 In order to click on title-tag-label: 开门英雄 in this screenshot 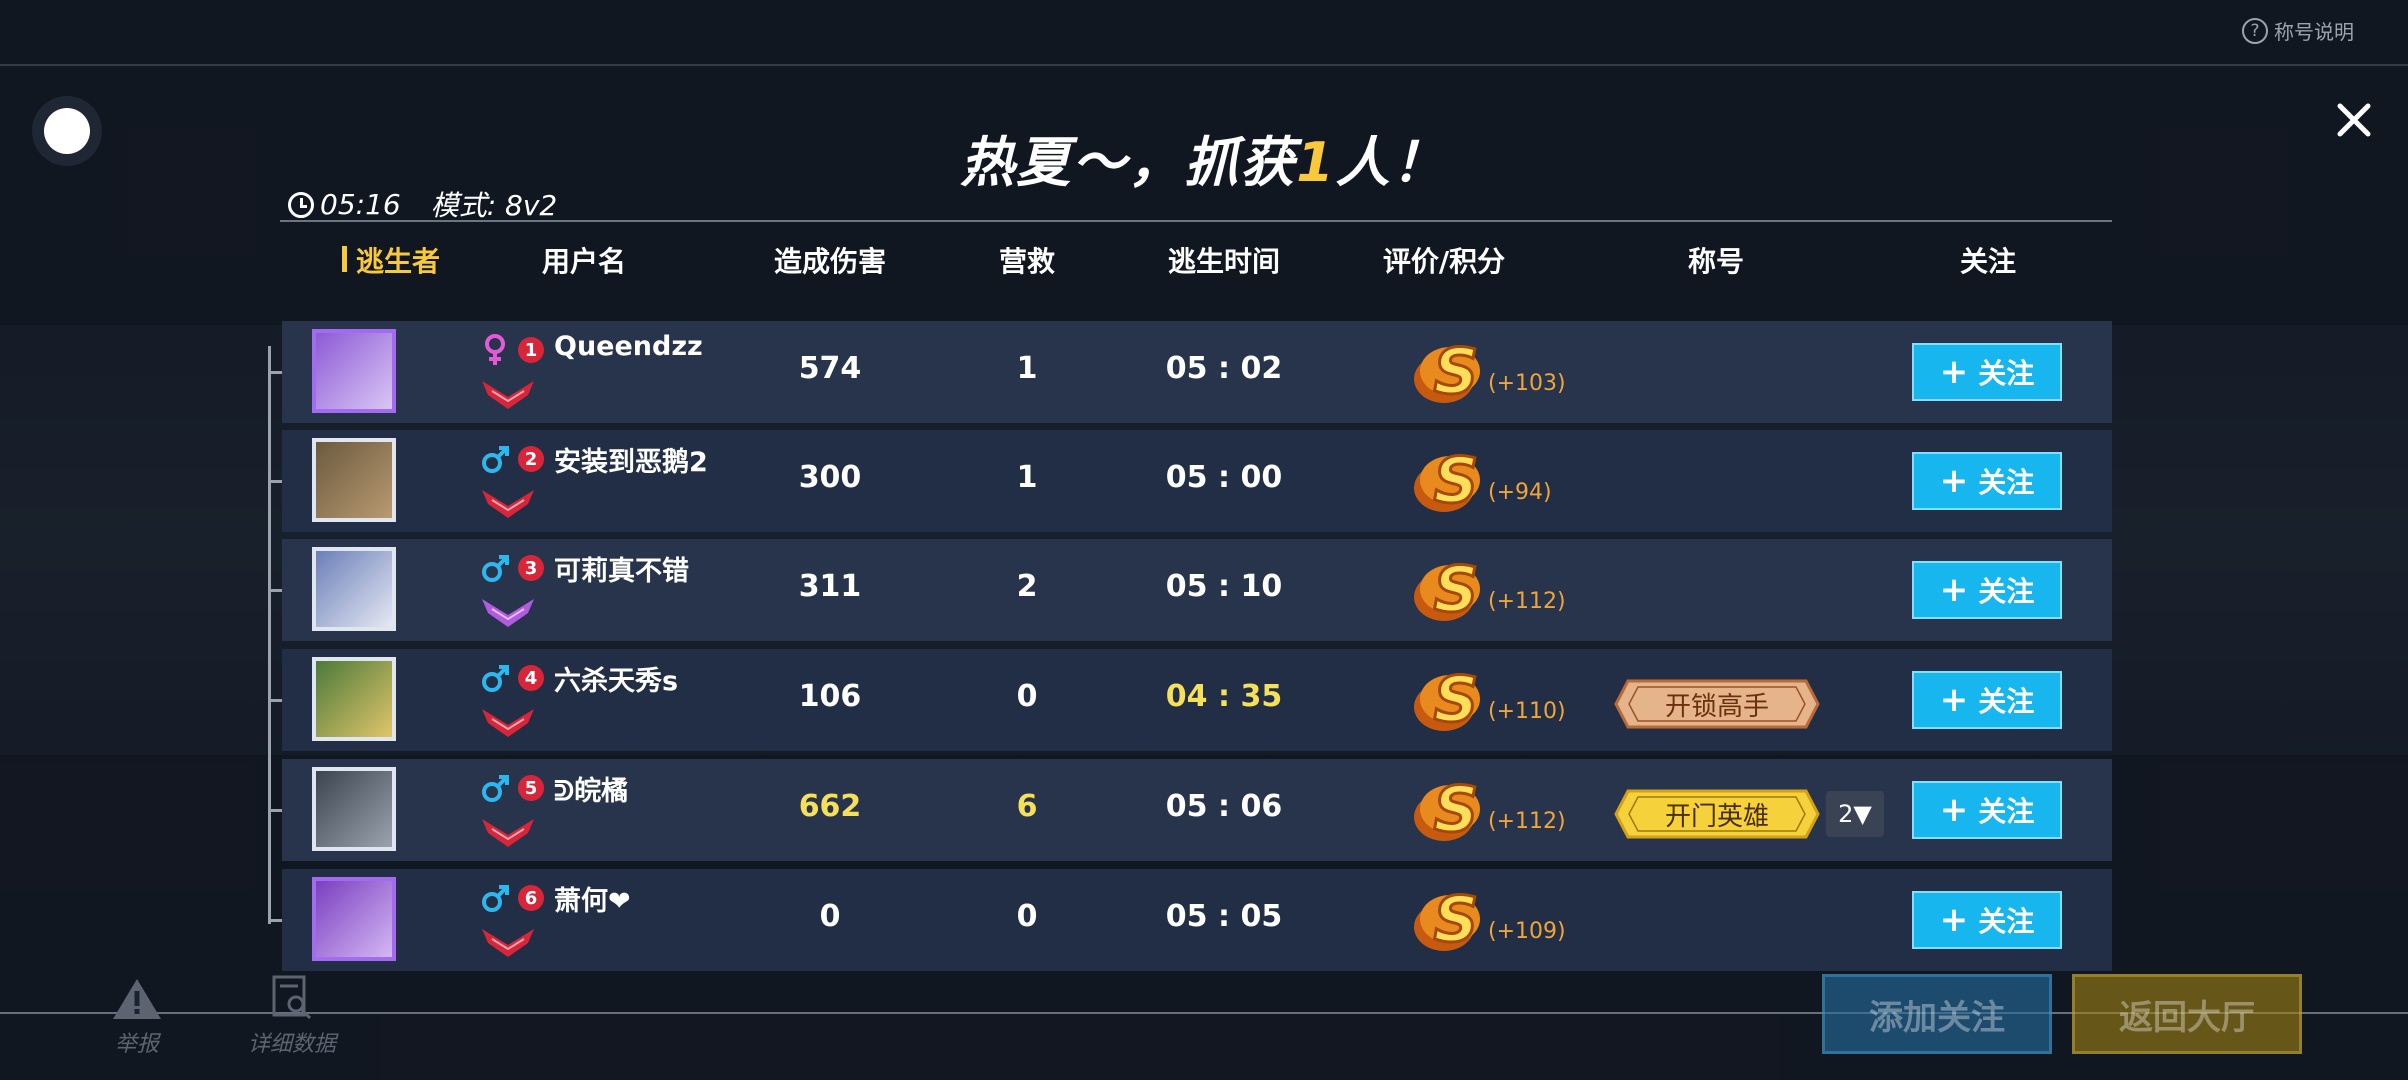, I will do `click(1716, 816)`.